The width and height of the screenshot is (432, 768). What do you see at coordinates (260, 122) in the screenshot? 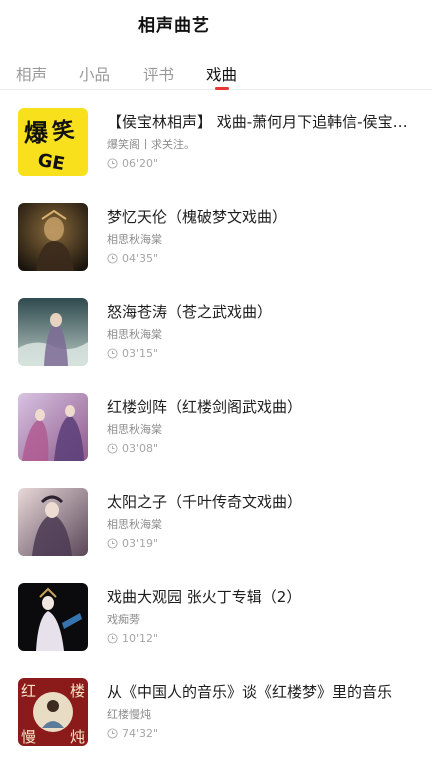
I see `item-title: 【侯宝林相声】 戏曲-萧何月下追韩信-侯宝林 郭全宝` at bounding box center [260, 122].